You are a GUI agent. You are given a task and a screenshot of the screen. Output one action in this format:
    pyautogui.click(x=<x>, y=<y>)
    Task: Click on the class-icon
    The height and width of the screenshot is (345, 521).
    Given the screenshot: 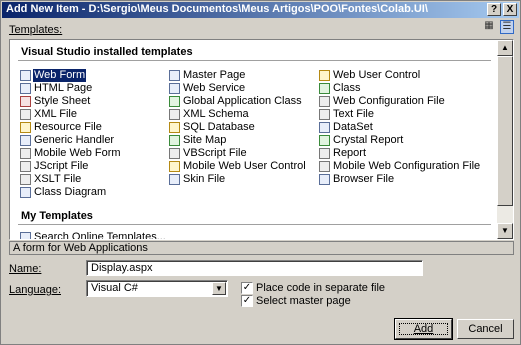 What is the action you would take?
    pyautogui.click(x=324, y=88)
    